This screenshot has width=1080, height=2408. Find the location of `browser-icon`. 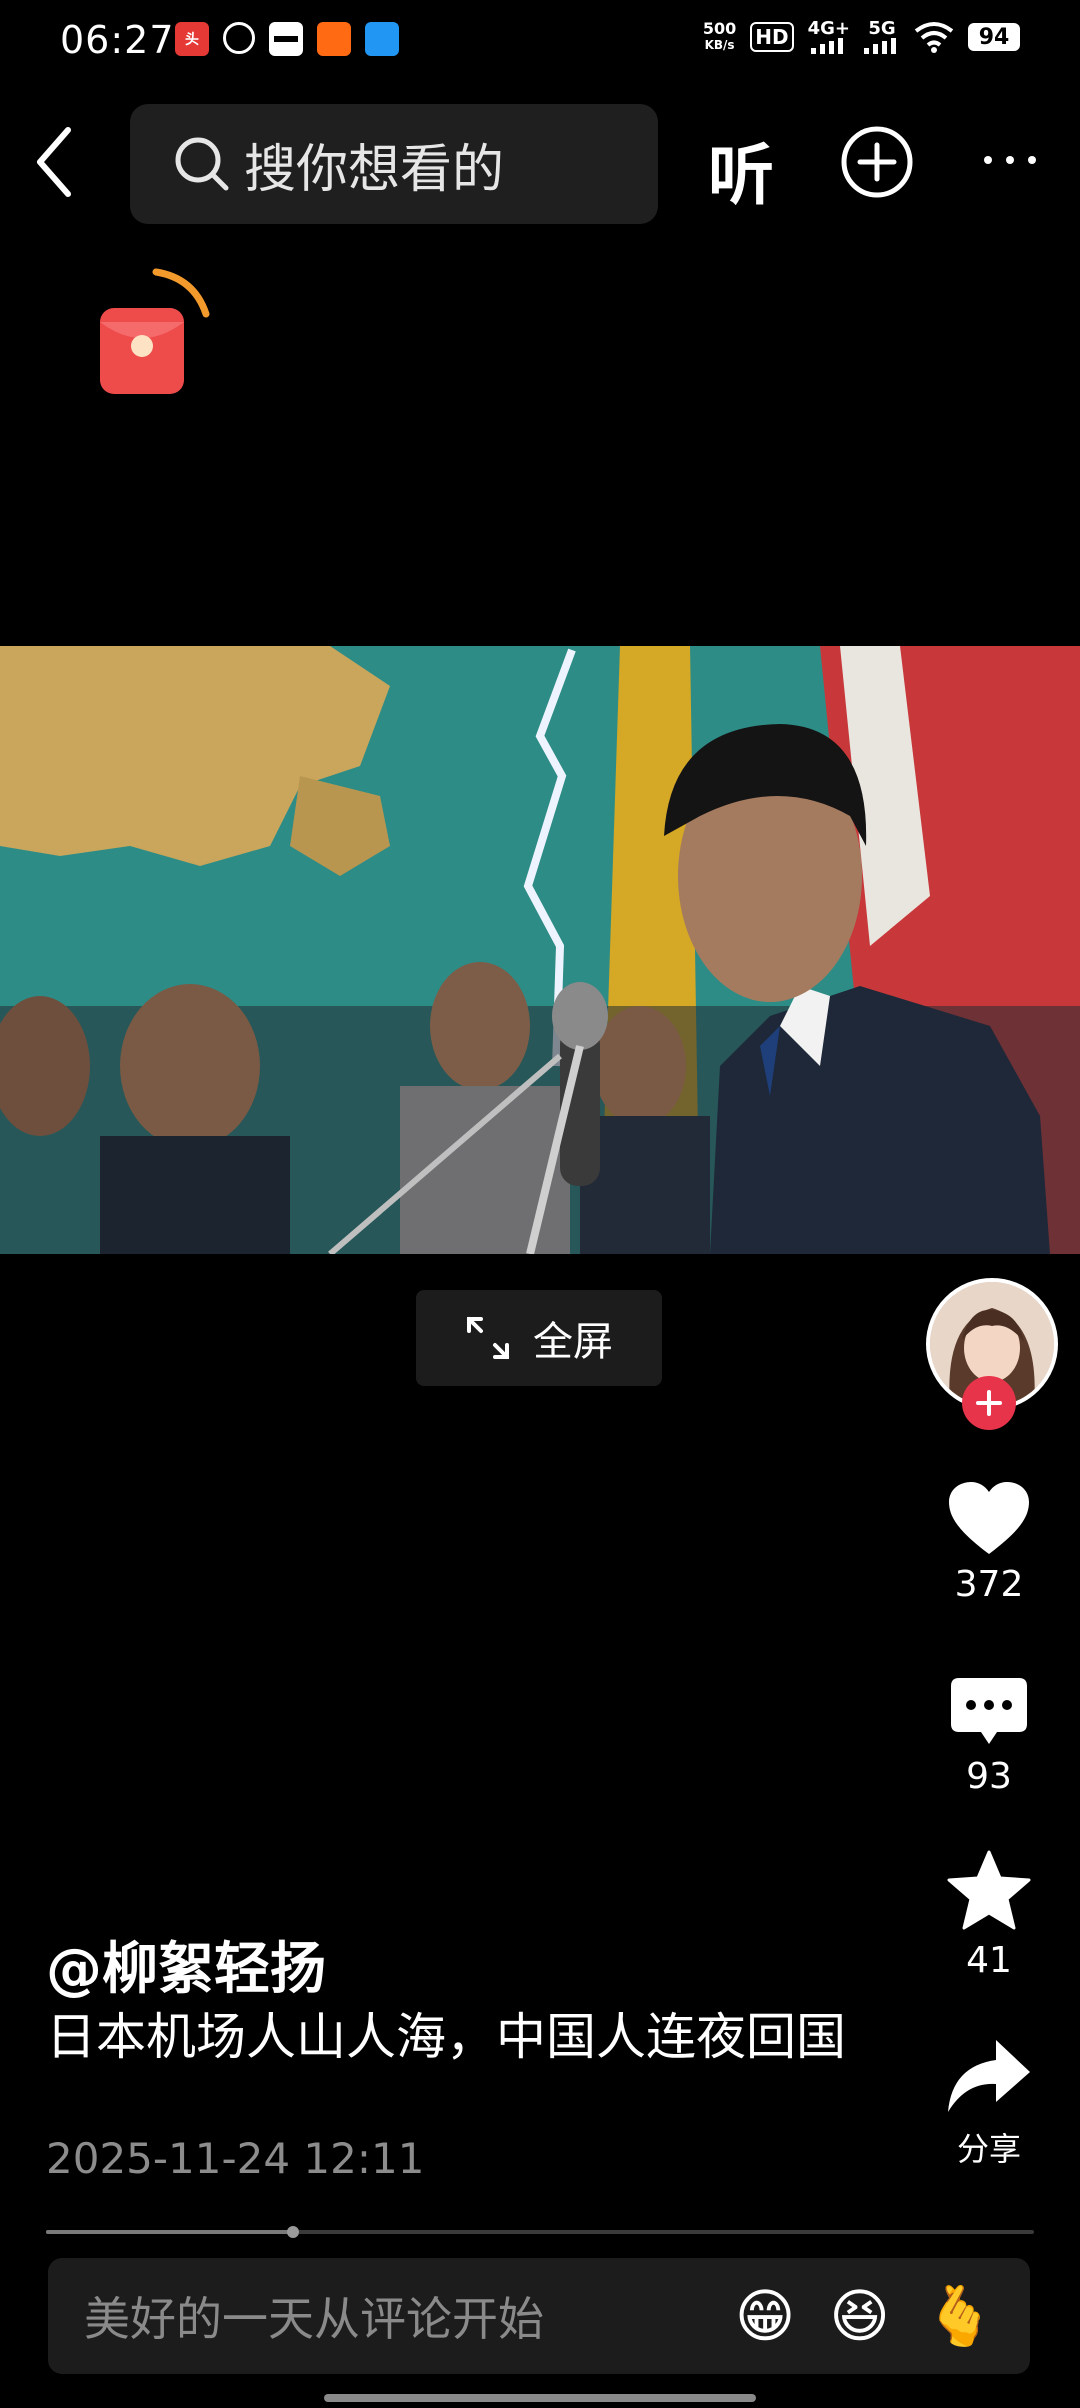

browser-icon is located at coordinates (382, 39).